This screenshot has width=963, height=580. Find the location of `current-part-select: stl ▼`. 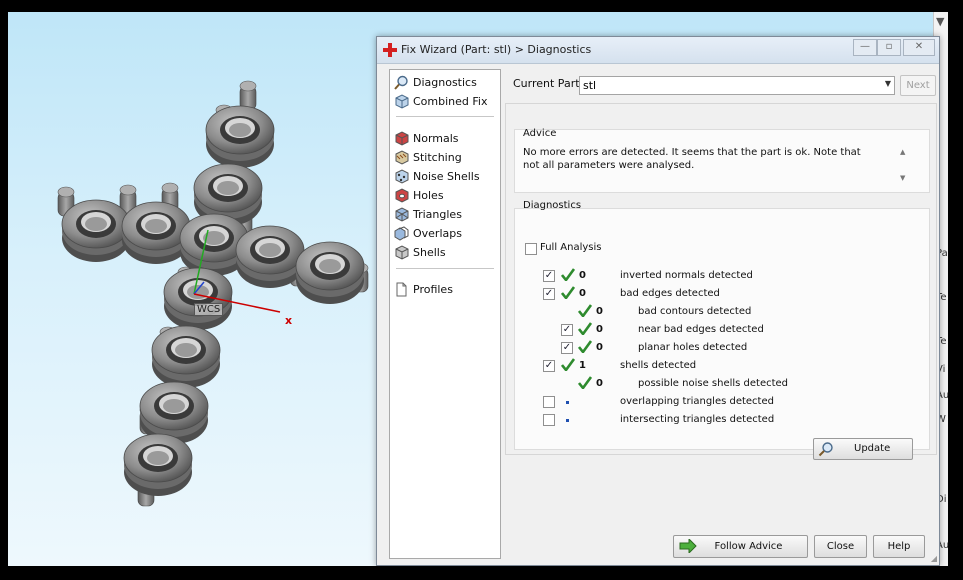

current-part-select: stl ▼ is located at coordinates (737, 85).